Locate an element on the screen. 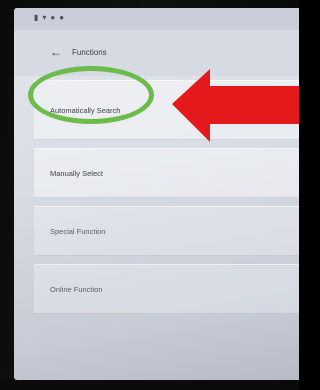 The image size is (320, 390). list-item-manually-select: Manually Select is located at coordinates (166, 173).